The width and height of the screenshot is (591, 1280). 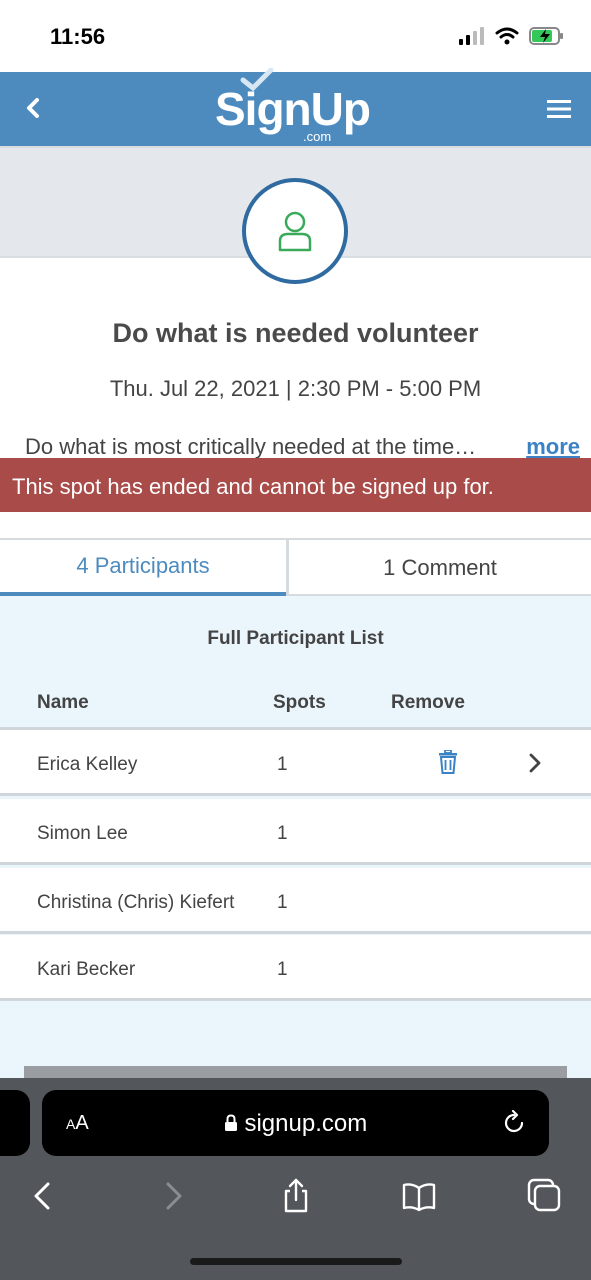 I want to click on app-header: SignUp .com, so click(x=295, y=107).